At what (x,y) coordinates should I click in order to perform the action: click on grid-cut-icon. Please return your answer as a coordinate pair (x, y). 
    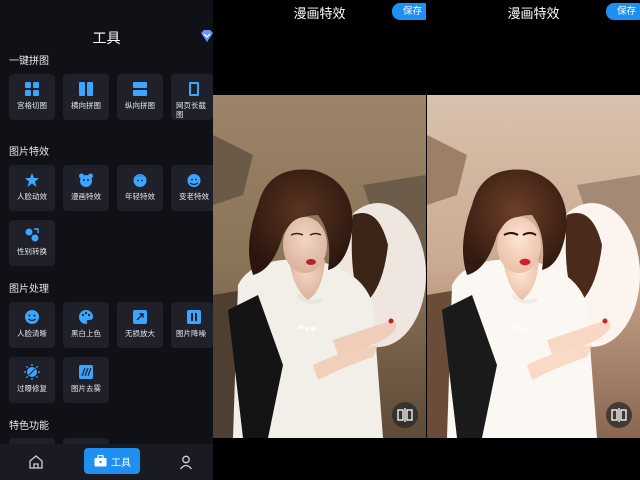
    Looking at the image, I should click on (32, 89).